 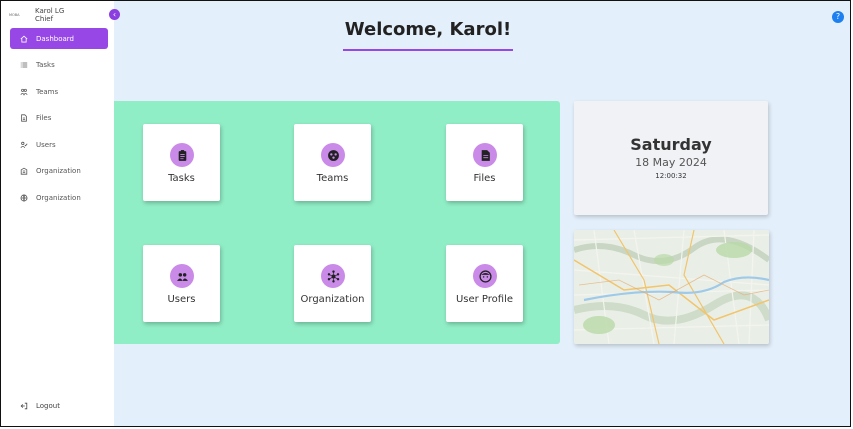 I want to click on tile-users: Users, so click(x=181, y=283).